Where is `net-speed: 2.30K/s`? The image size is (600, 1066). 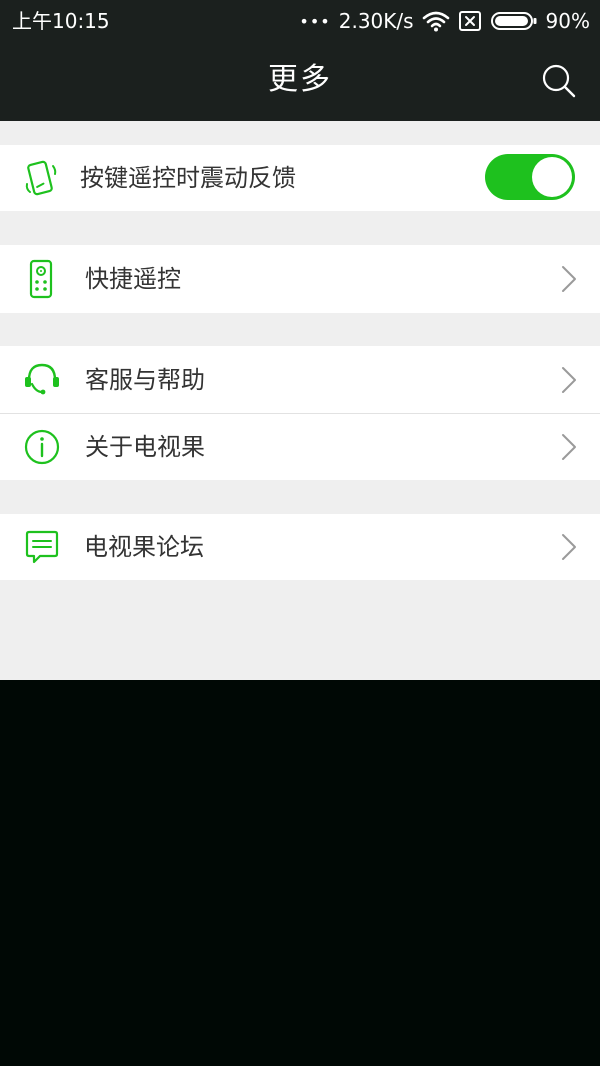 net-speed: 2.30K/s is located at coordinates (376, 21).